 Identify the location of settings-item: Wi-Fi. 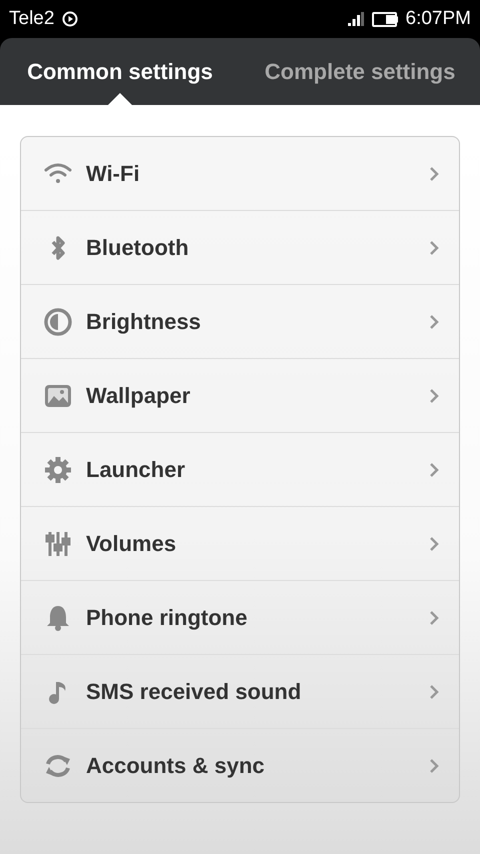
(240, 173).